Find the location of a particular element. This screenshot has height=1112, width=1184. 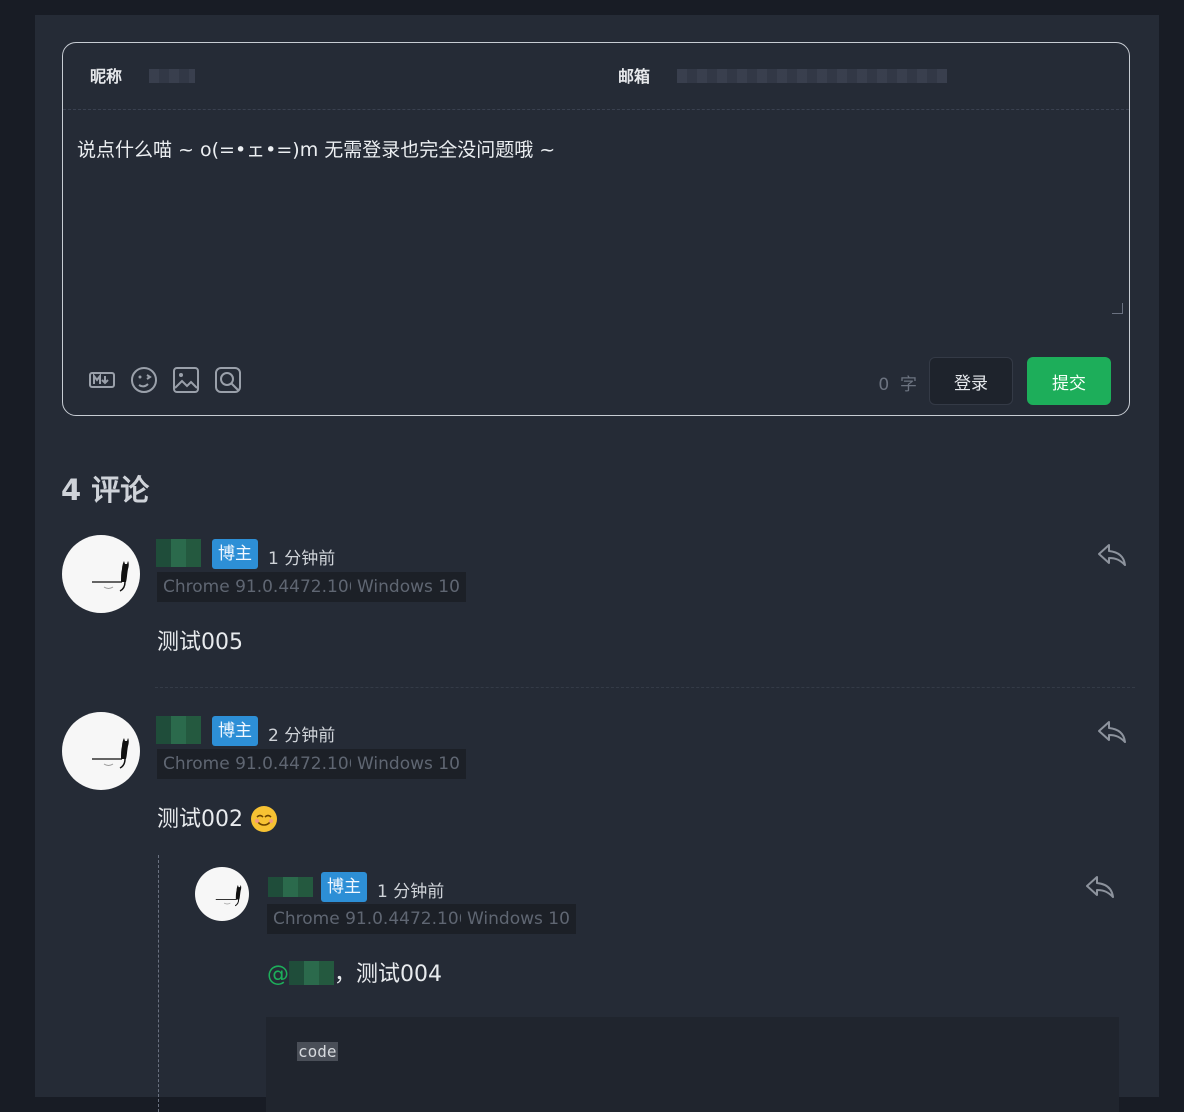

mention: @ is located at coordinates (300, 974).